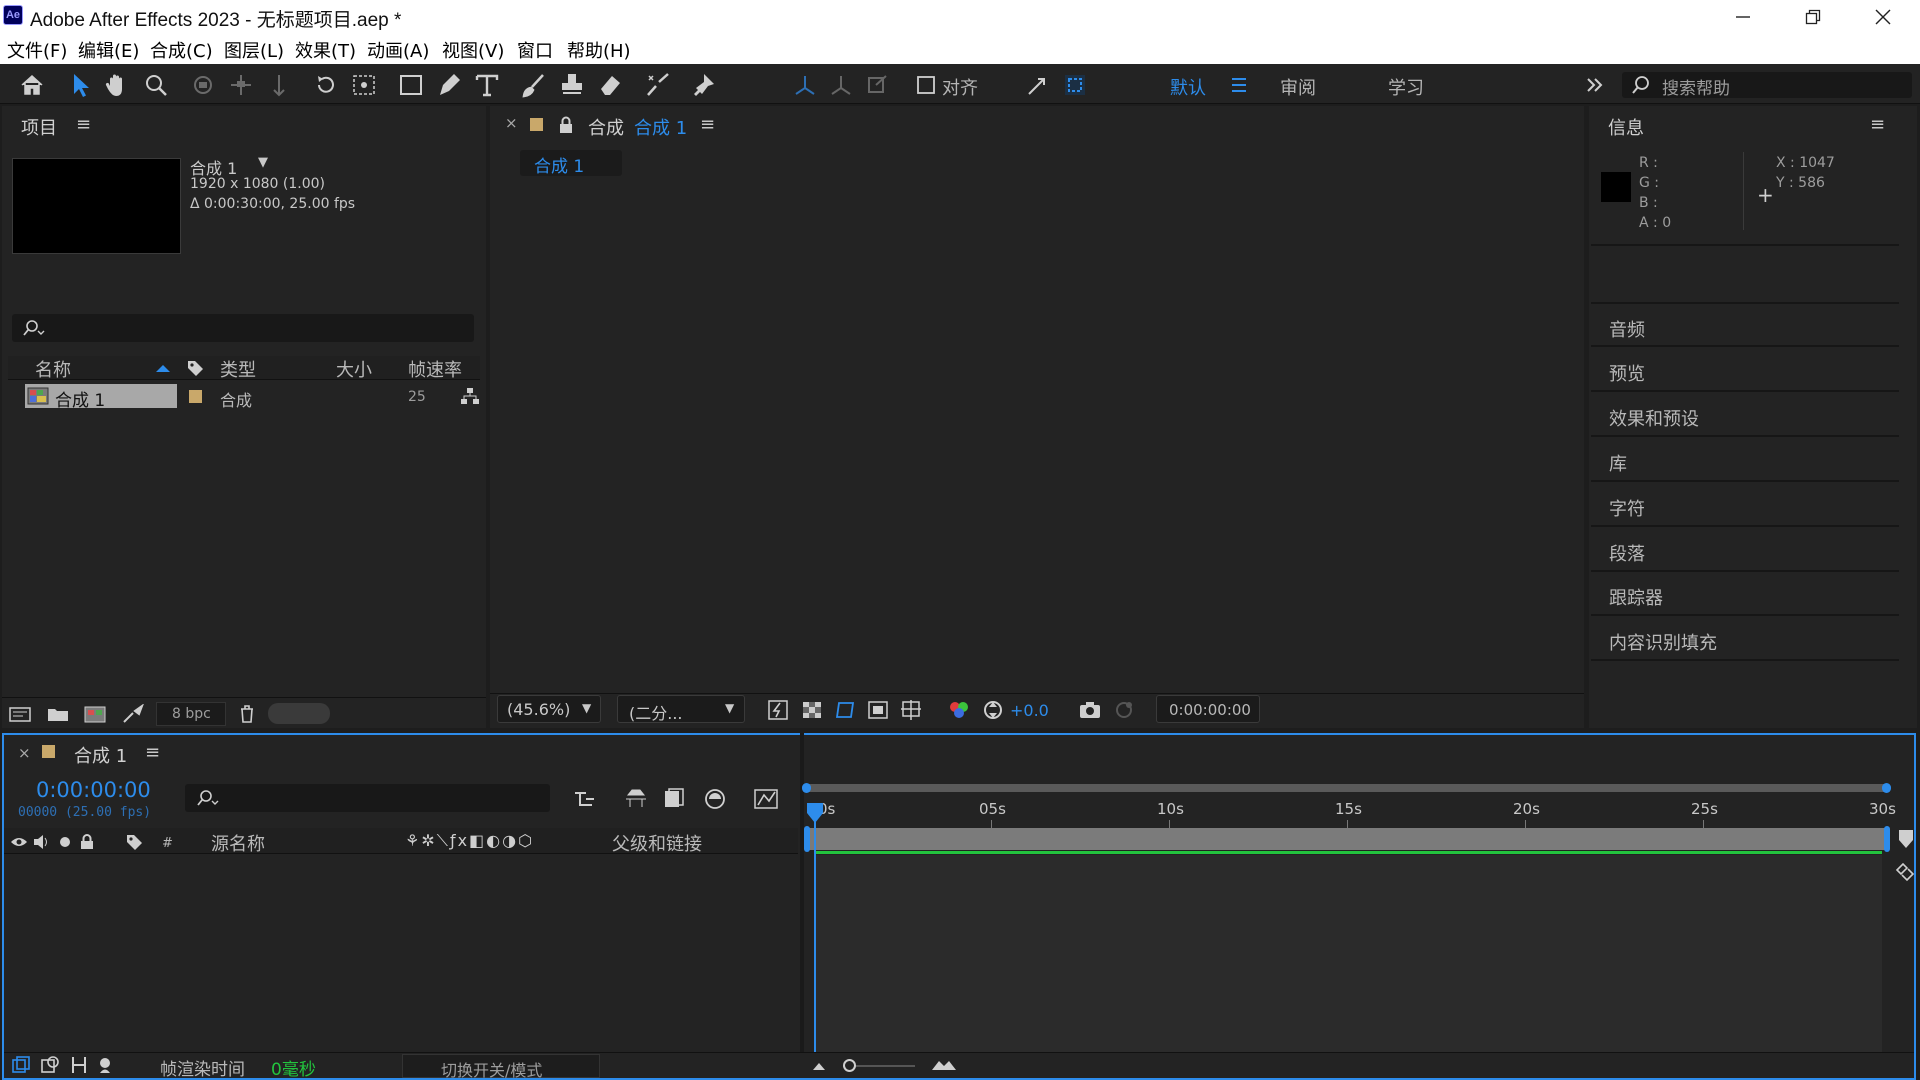 Image resolution: width=1920 pixels, height=1080 pixels. I want to click on delete-trash-icon, so click(247, 714).